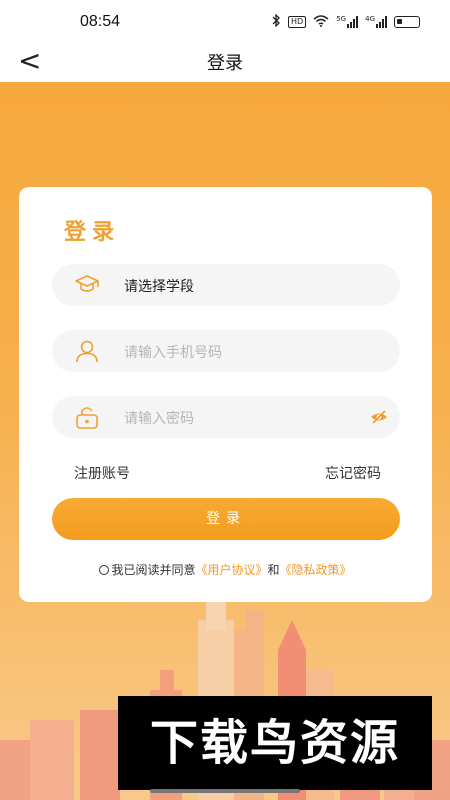 This screenshot has height=800, width=450. What do you see at coordinates (87, 351) in the screenshot?
I see `user-icon` at bounding box center [87, 351].